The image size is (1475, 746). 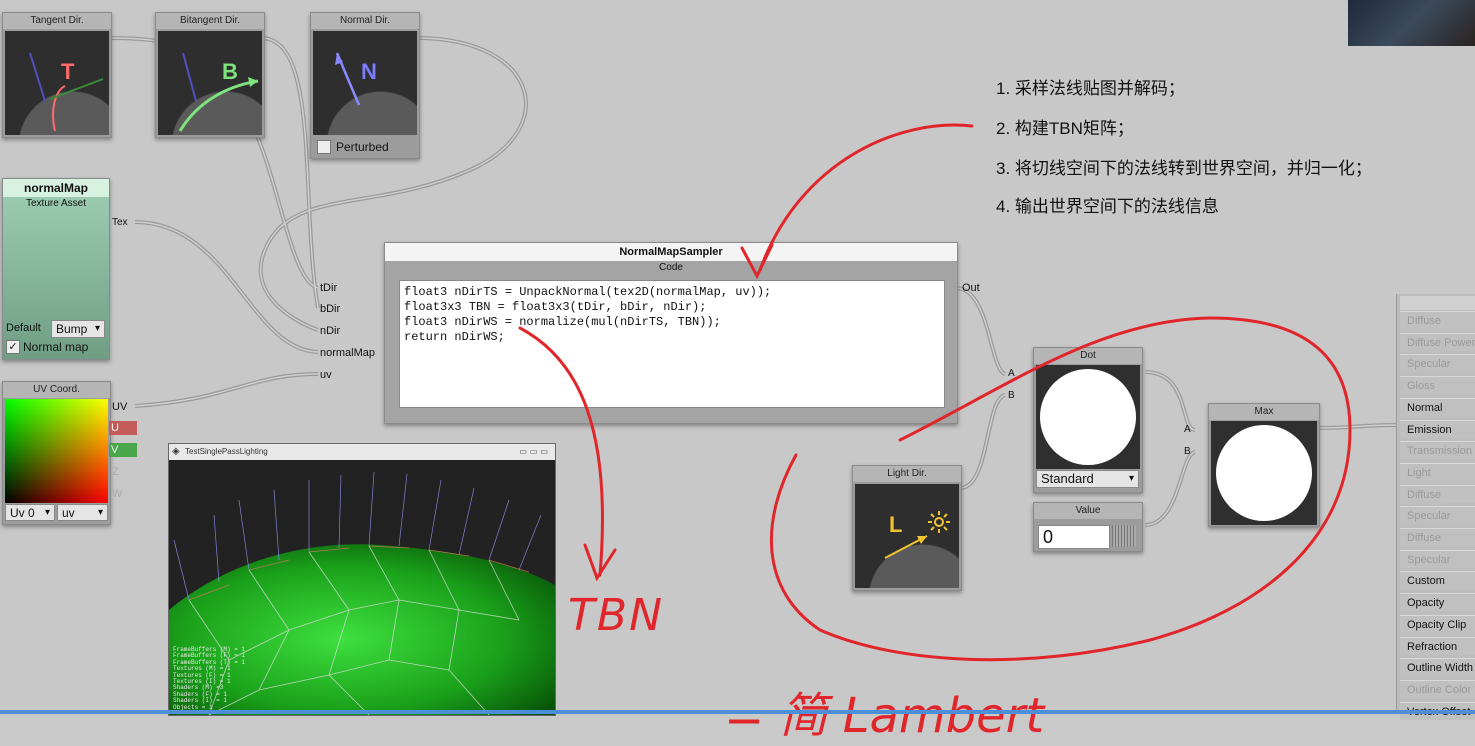 I want to click on normal-letter: N, so click(x=369, y=71).